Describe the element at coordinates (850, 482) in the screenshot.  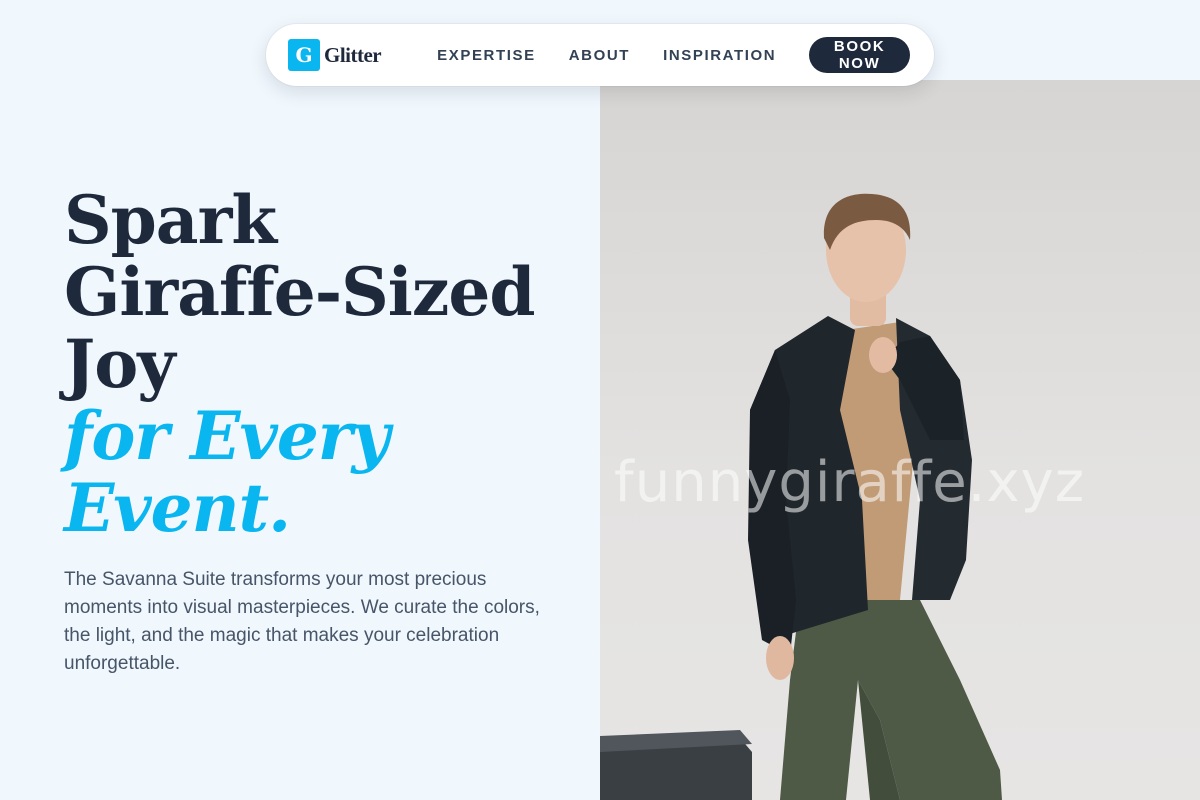
I see `watermark-text: funnygiraffe.xyz` at that location.